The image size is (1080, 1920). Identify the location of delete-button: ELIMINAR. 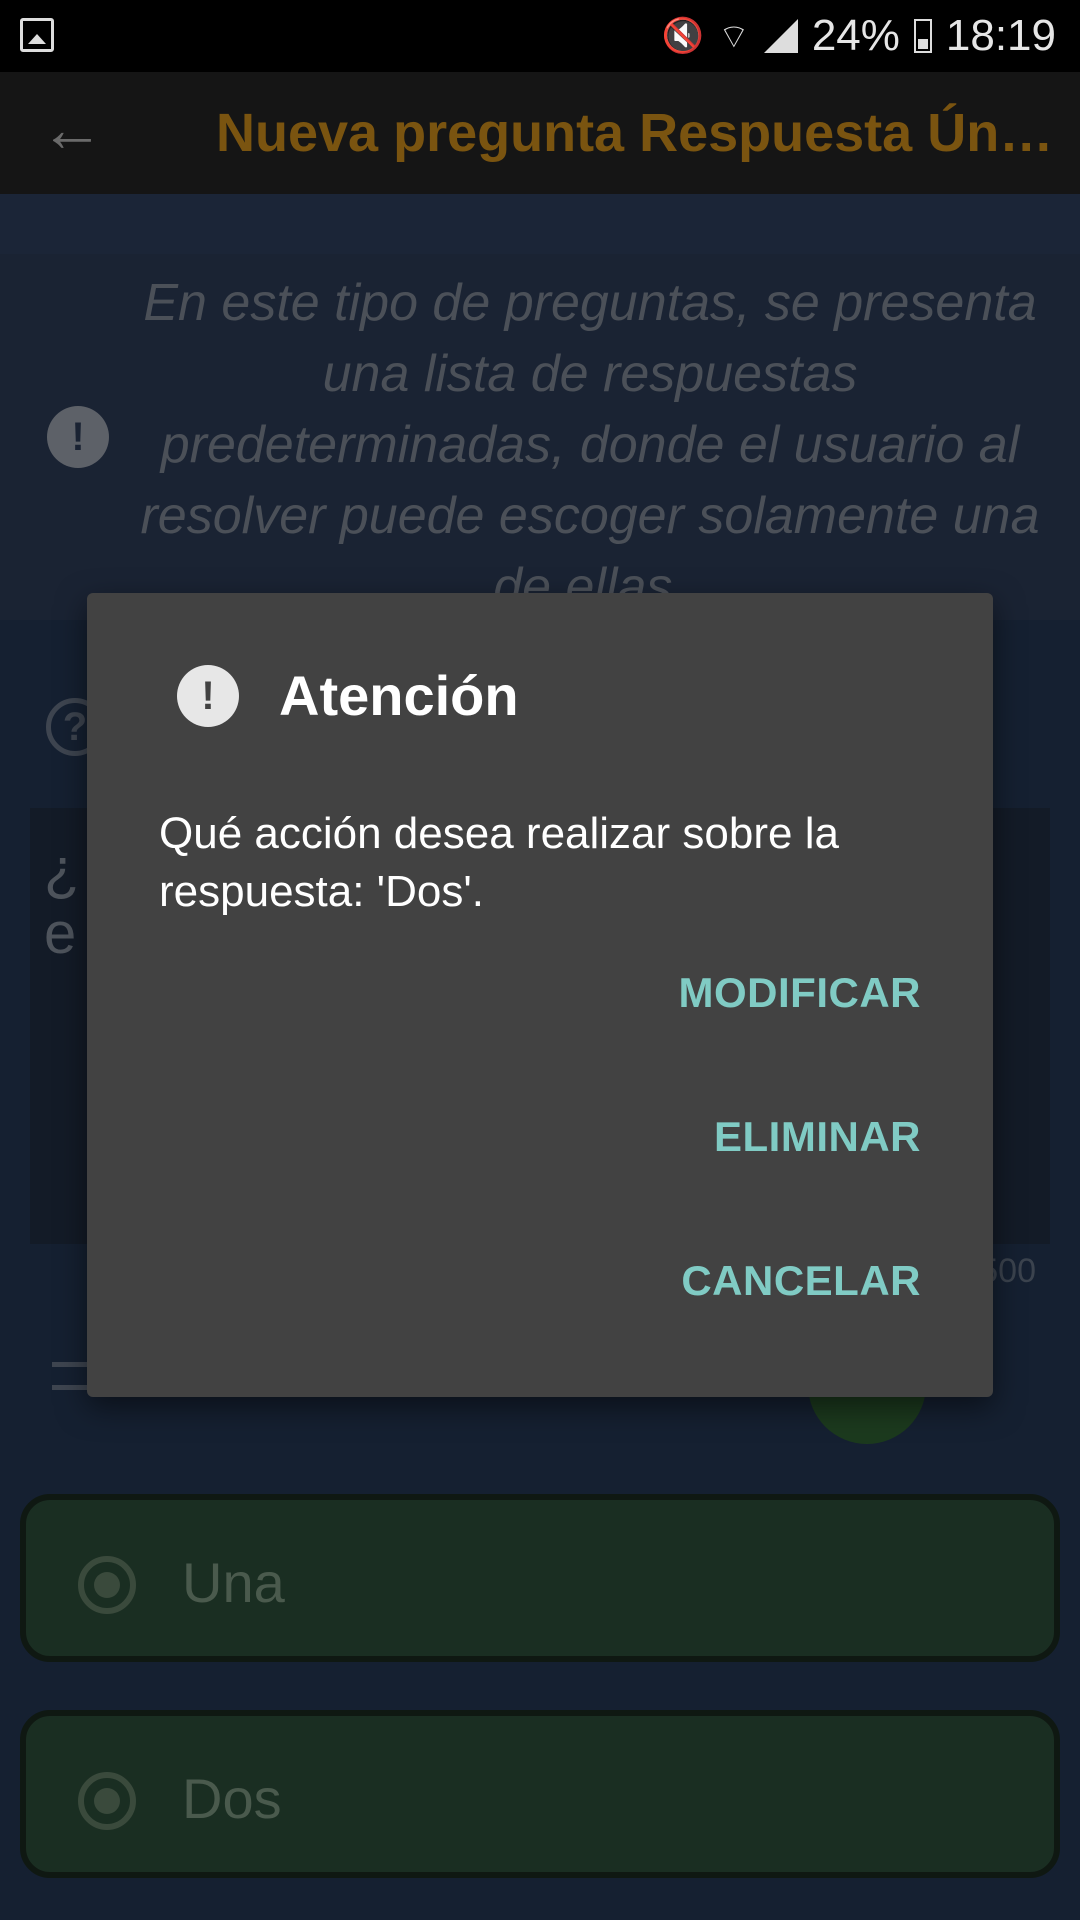
(817, 1137).